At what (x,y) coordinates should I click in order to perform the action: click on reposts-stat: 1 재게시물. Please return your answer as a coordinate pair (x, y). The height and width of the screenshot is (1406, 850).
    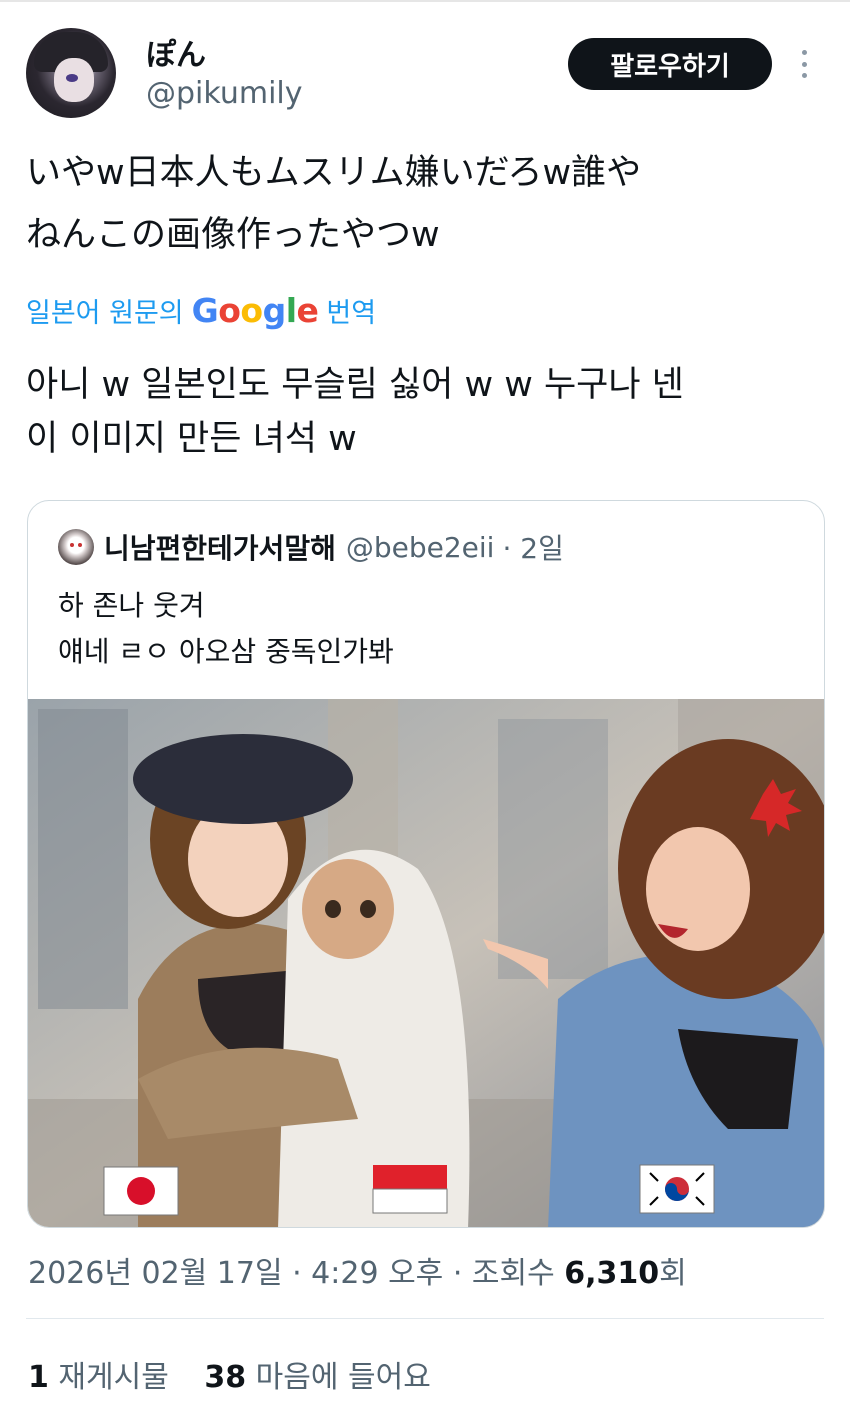
    Looking at the image, I should click on (98, 1377).